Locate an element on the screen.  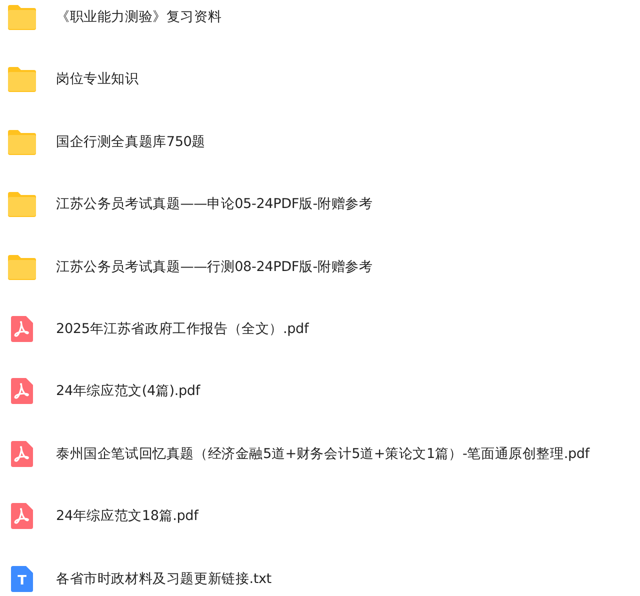
file-name: 各省市时政材料及习题更新链接.txt is located at coordinates (164, 579).